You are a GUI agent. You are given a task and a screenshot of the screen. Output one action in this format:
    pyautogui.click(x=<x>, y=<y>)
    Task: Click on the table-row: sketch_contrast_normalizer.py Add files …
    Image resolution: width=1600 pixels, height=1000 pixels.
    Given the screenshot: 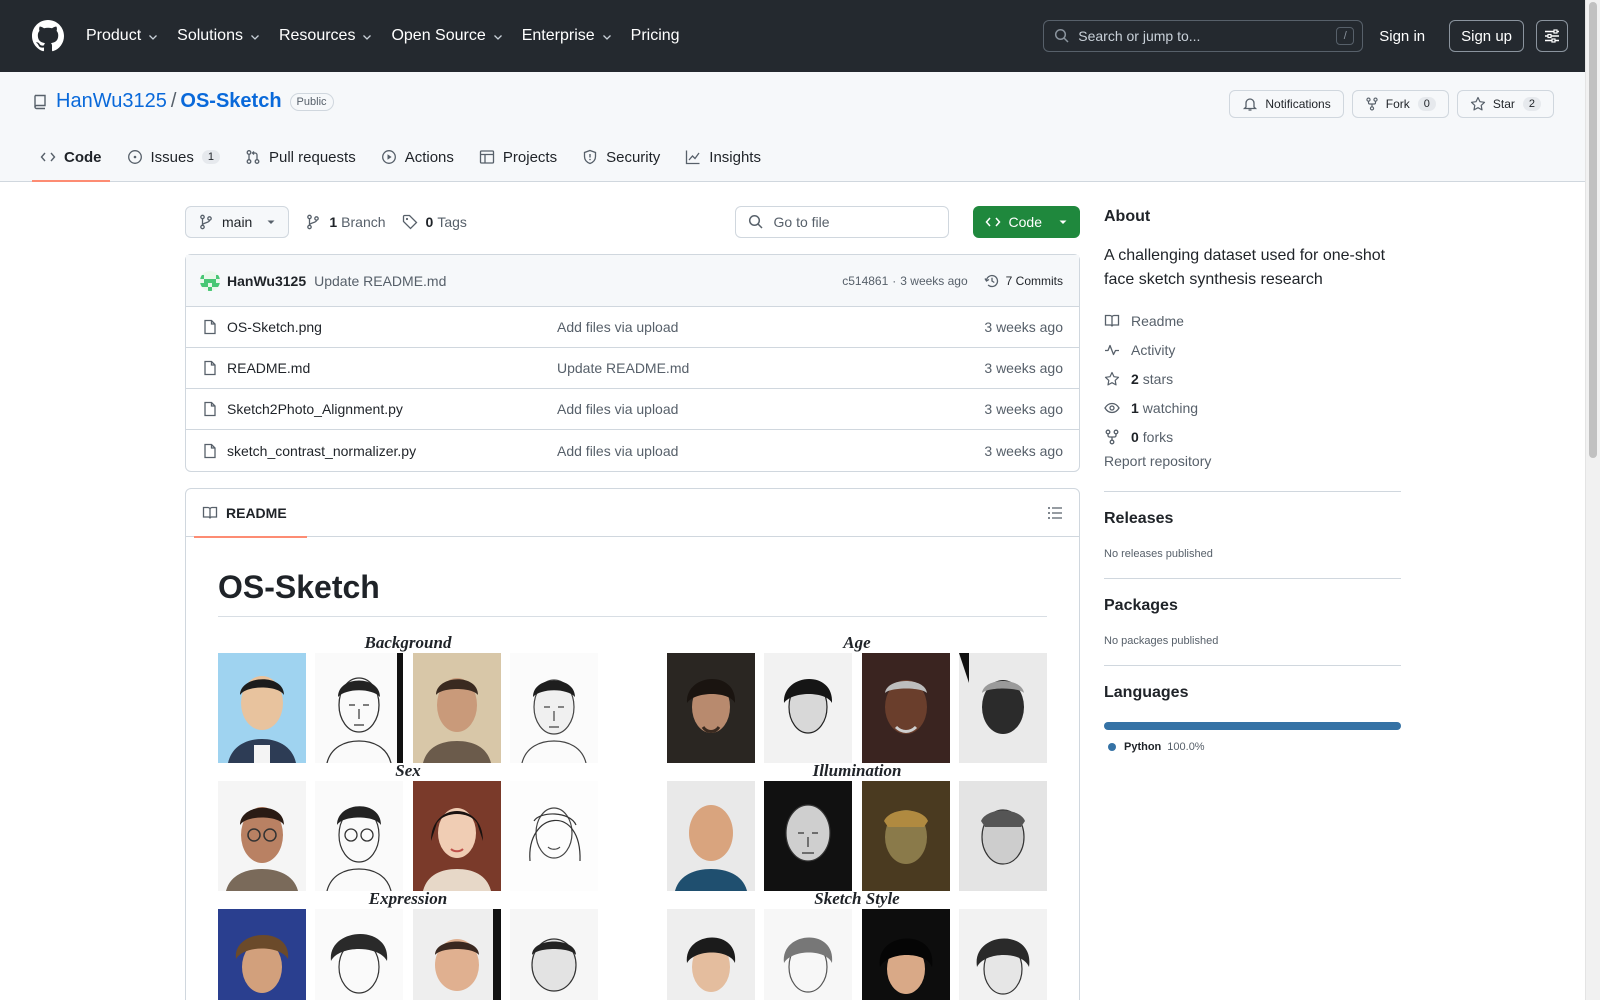 What is the action you would take?
    pyautogui.click(x=632, y=450)
    